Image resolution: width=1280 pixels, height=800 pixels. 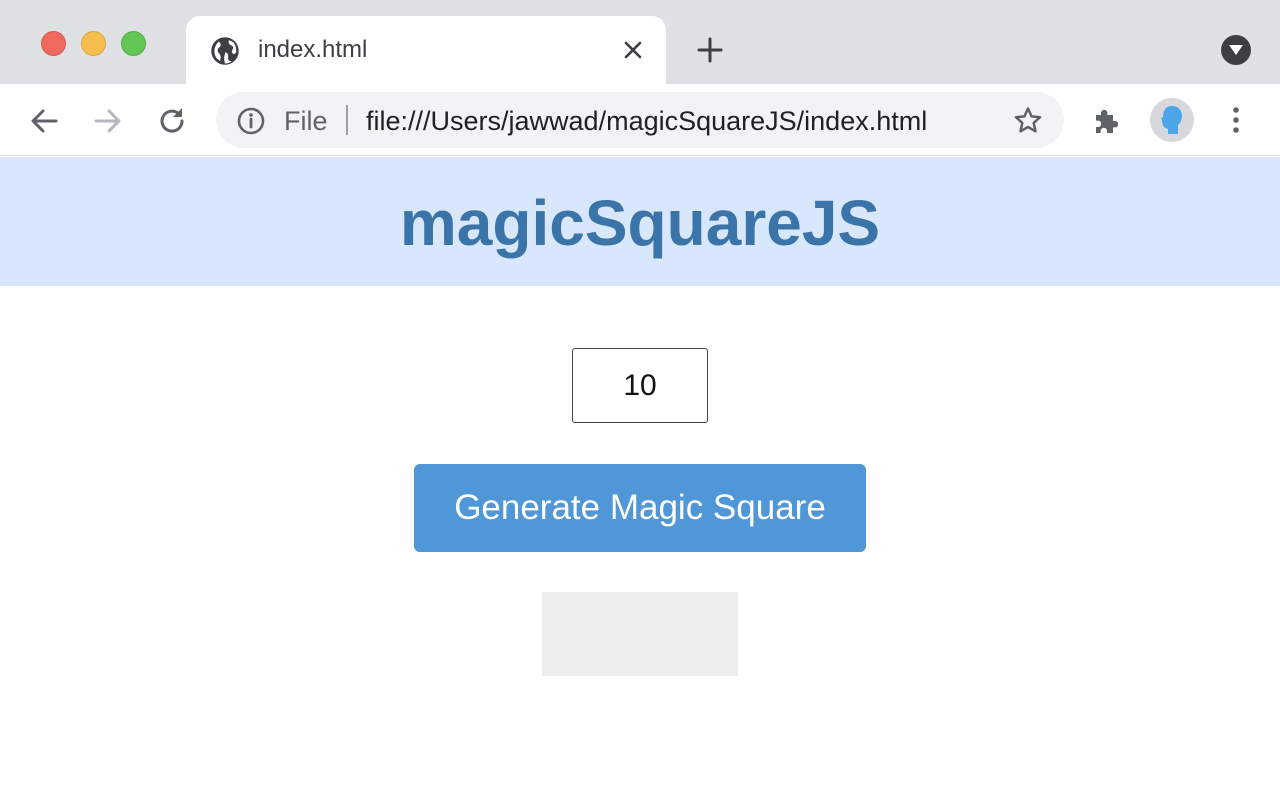 What do you see at coordinates (710, 50) in the screenshot?
I see `plus-icon` at bounding box center [710, 50].